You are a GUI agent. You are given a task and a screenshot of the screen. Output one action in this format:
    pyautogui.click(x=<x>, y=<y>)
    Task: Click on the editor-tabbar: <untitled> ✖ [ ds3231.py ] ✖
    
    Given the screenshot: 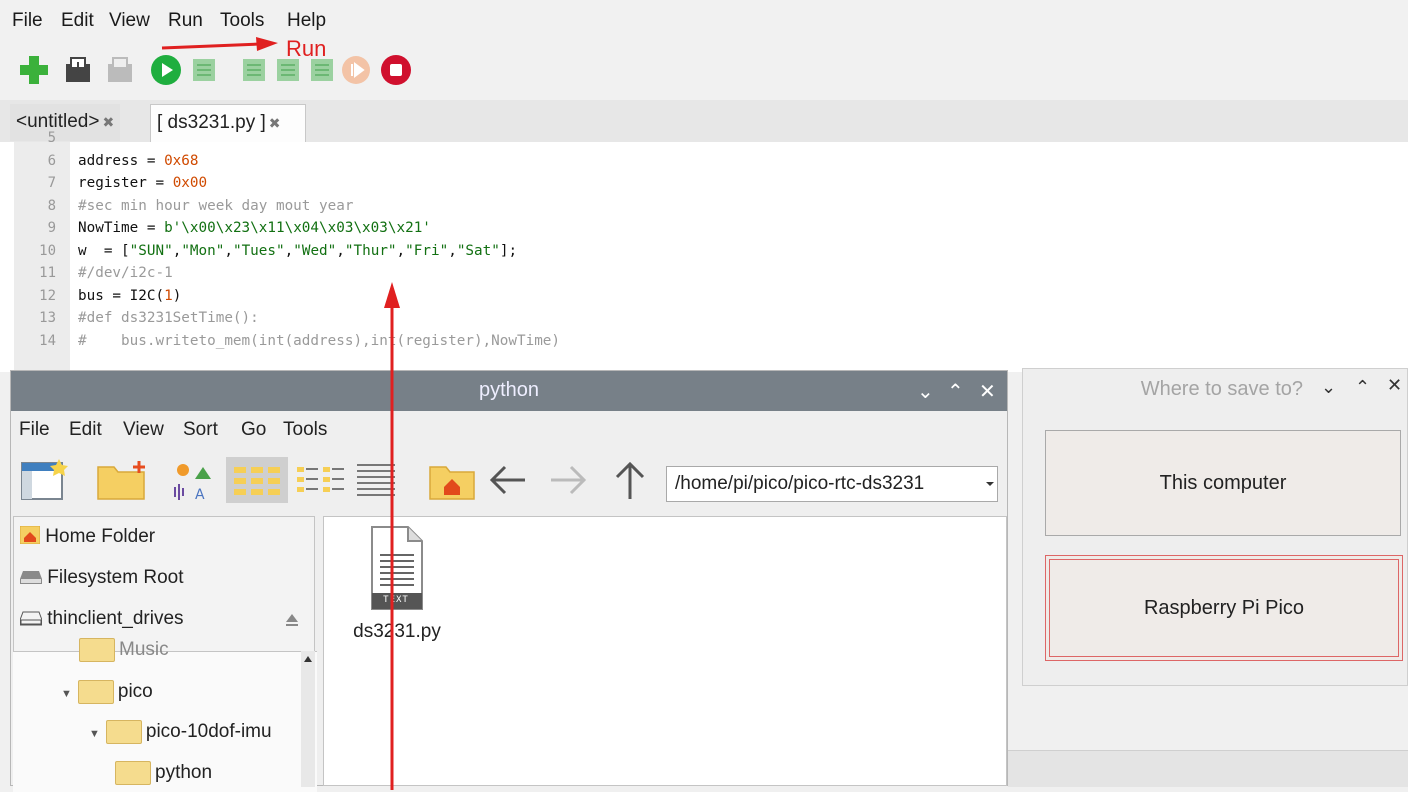 What is the action you would take?
    pyautogui.click(x=704, y=121)
    